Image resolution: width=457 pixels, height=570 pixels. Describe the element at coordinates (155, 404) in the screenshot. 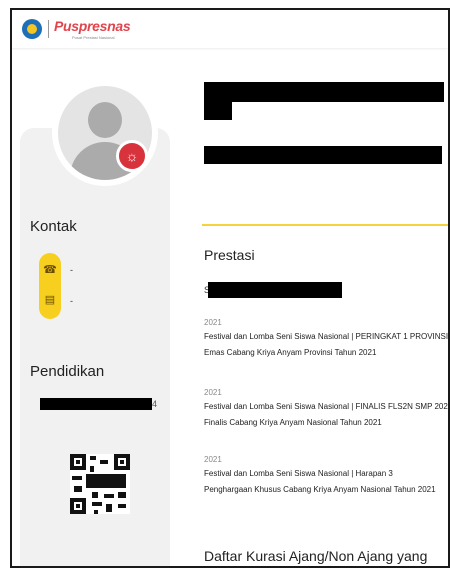

I see `school-tail: 4` at that location.